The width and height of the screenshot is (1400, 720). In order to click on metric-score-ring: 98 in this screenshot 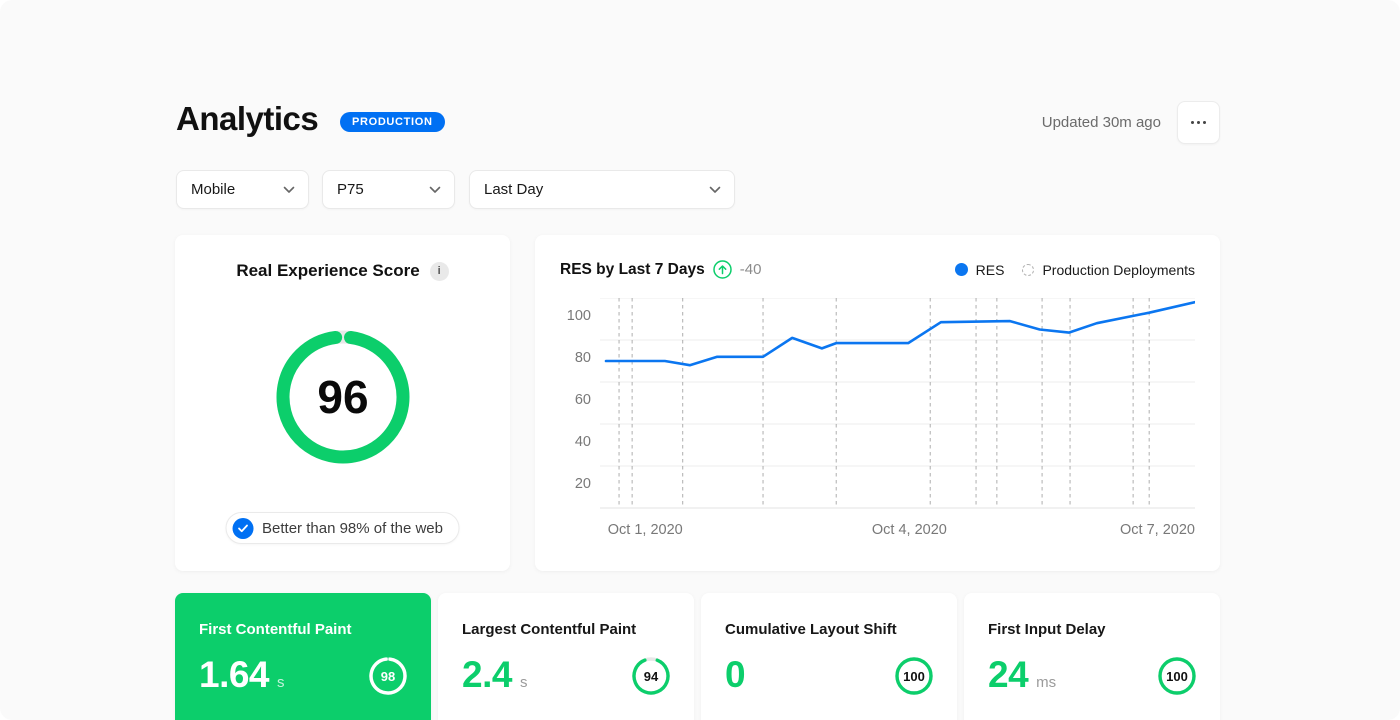, I will do `click(388, 676)`.